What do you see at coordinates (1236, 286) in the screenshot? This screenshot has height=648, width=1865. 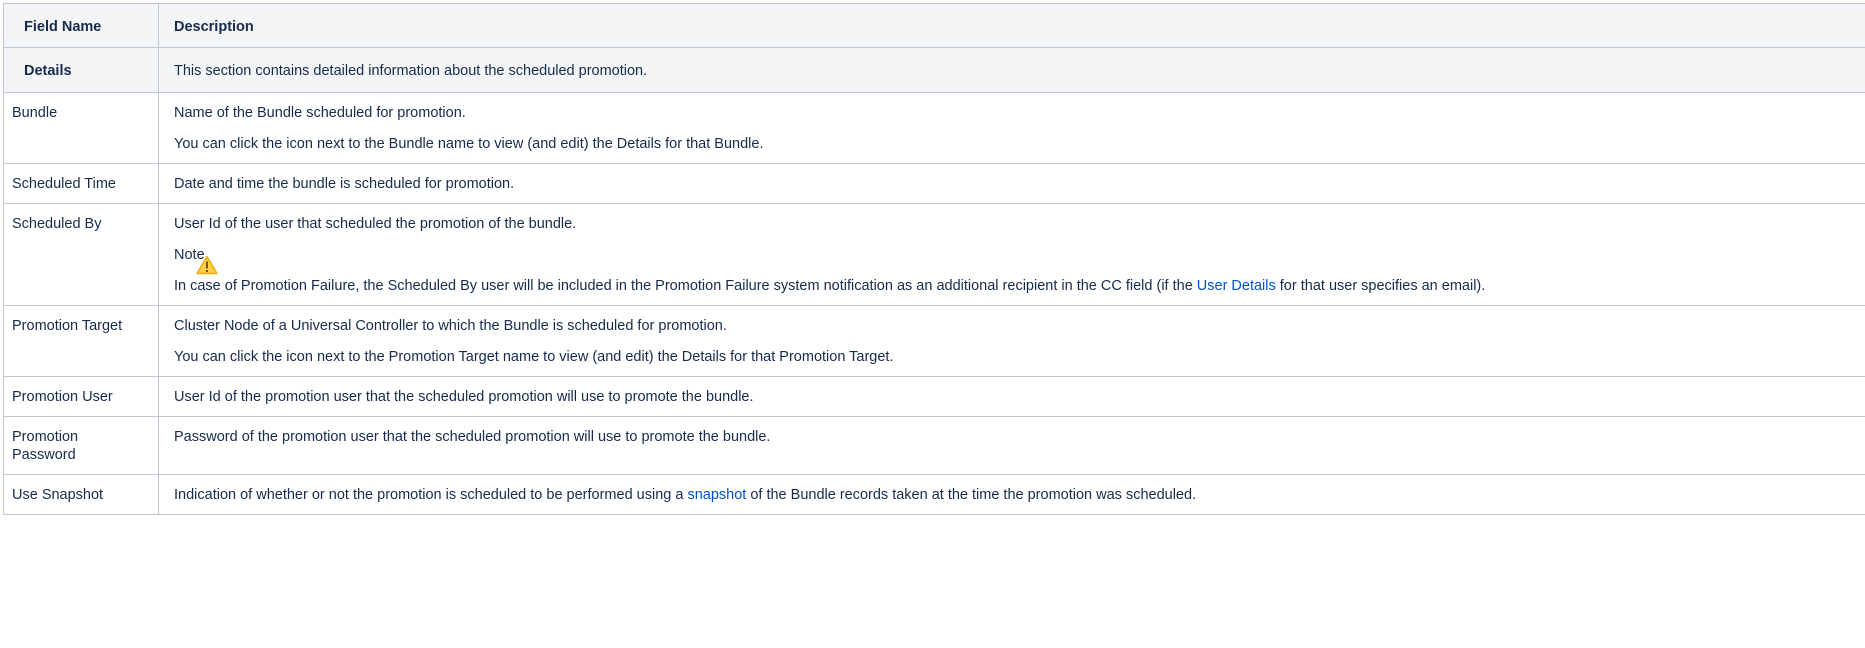 I see `user-details-link: User Details` at bounding box center [1236, 286].